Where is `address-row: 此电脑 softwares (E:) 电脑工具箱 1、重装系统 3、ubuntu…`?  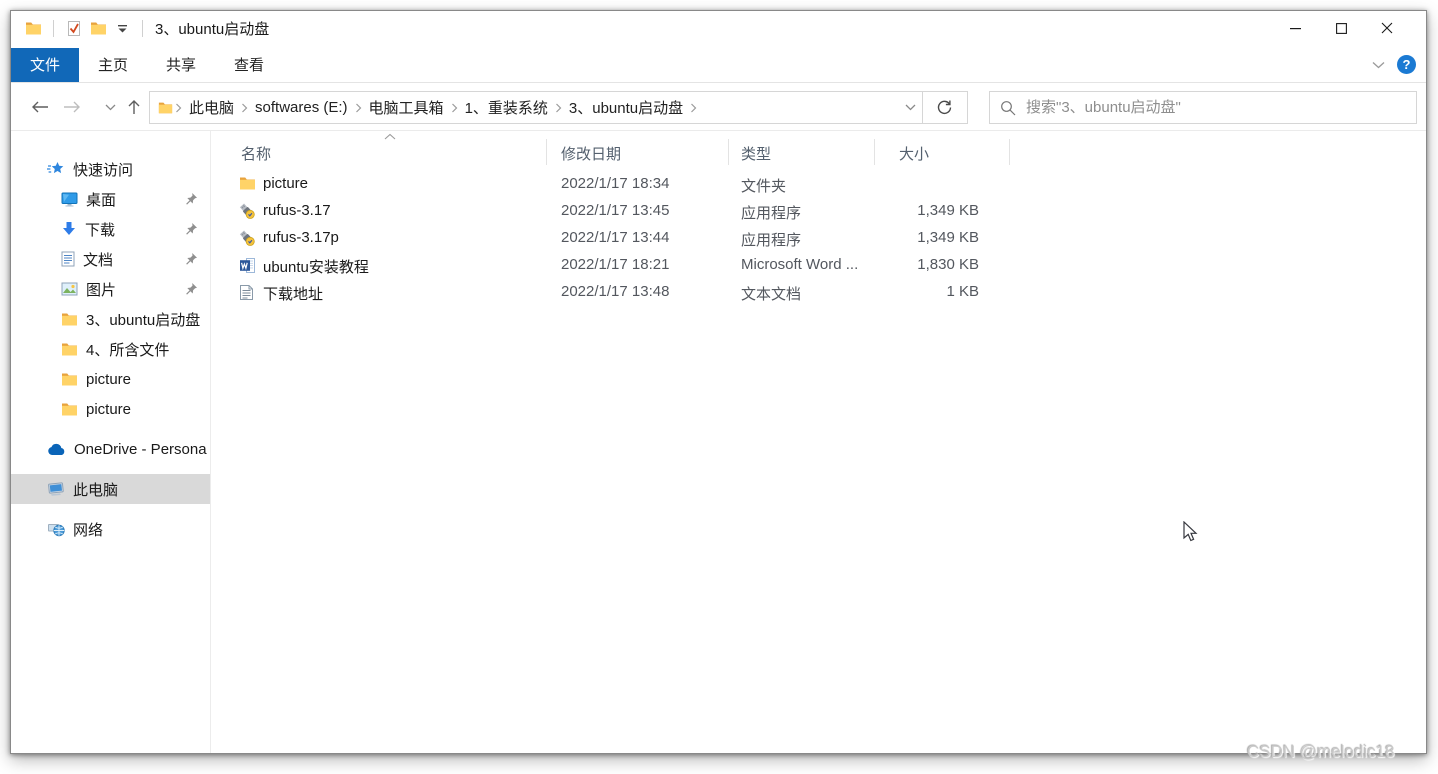
address-row: 此电脑 softwares (E:) 电脑工具箱 1、重装系统 3、ubuntu… is located at coordinates (718, 107).